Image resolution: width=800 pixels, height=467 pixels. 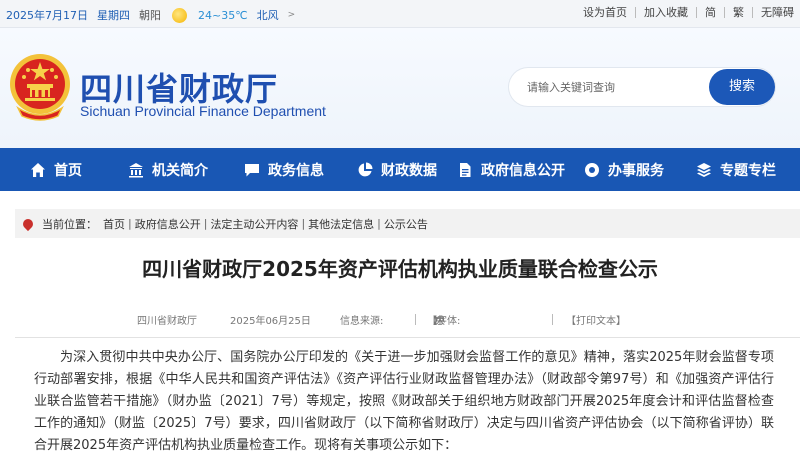 What do you see at coordinates (400, 320) in the screenshot?
I see `article-meta: 四川省财政厅 2025年06月25日 信息来源: 【字体: 大中小】 【打印文本】` at bounding box center [400, 320].